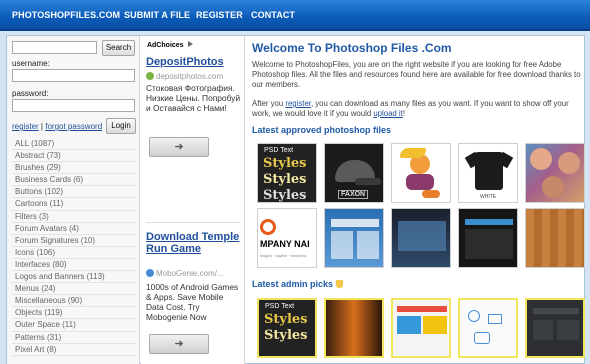 The image size is (590, 364). Describe the element at coordinates (74, 229) in the screenshot. I see `category-item: Forum Avatars (4)` at that location.